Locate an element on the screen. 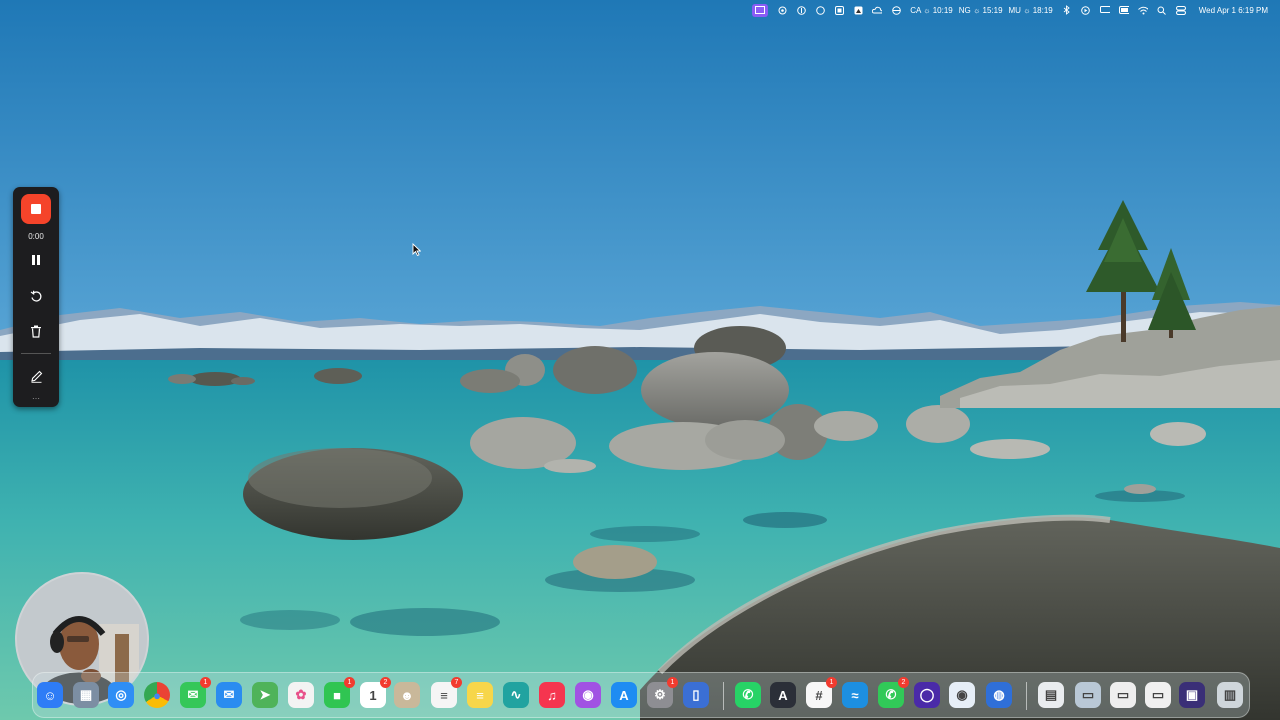 This screenshot has width=1280, height=720. dock-app-screenshot-3: ▭ is located at coordinates (1158, 695).